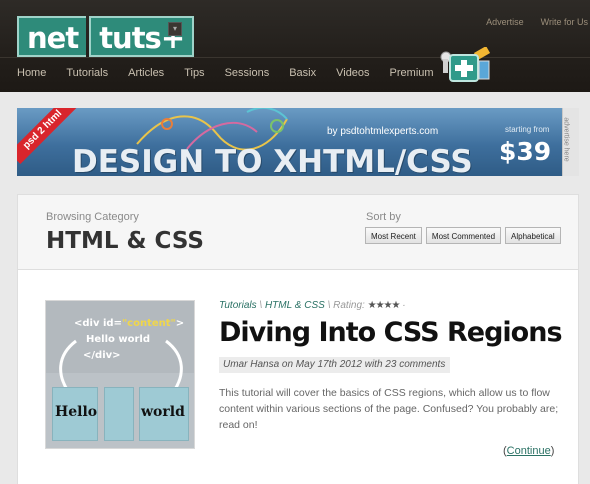  Describe the element at coordinates (121, 368) in the screenshot. I see `thumbnail-arrows` at that location.